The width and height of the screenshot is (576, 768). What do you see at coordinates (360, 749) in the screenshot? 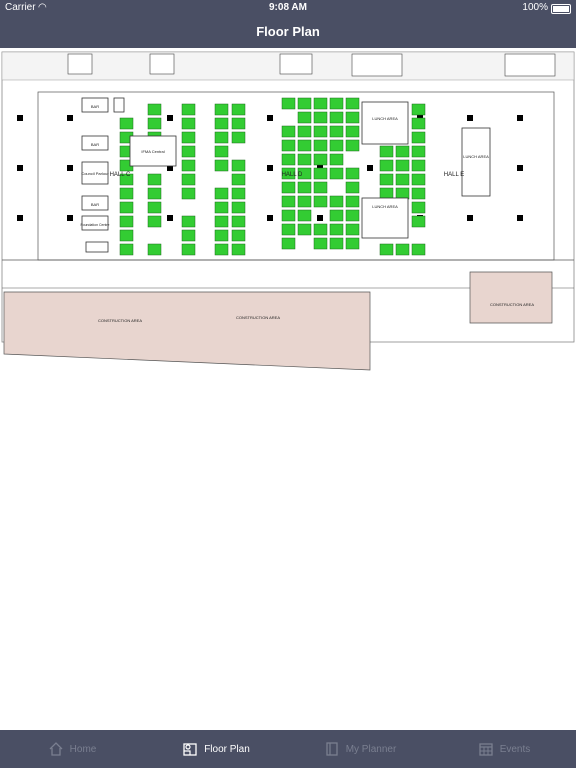
I see `tab-my-planner: My Planner` at bounding box center [360, 749].